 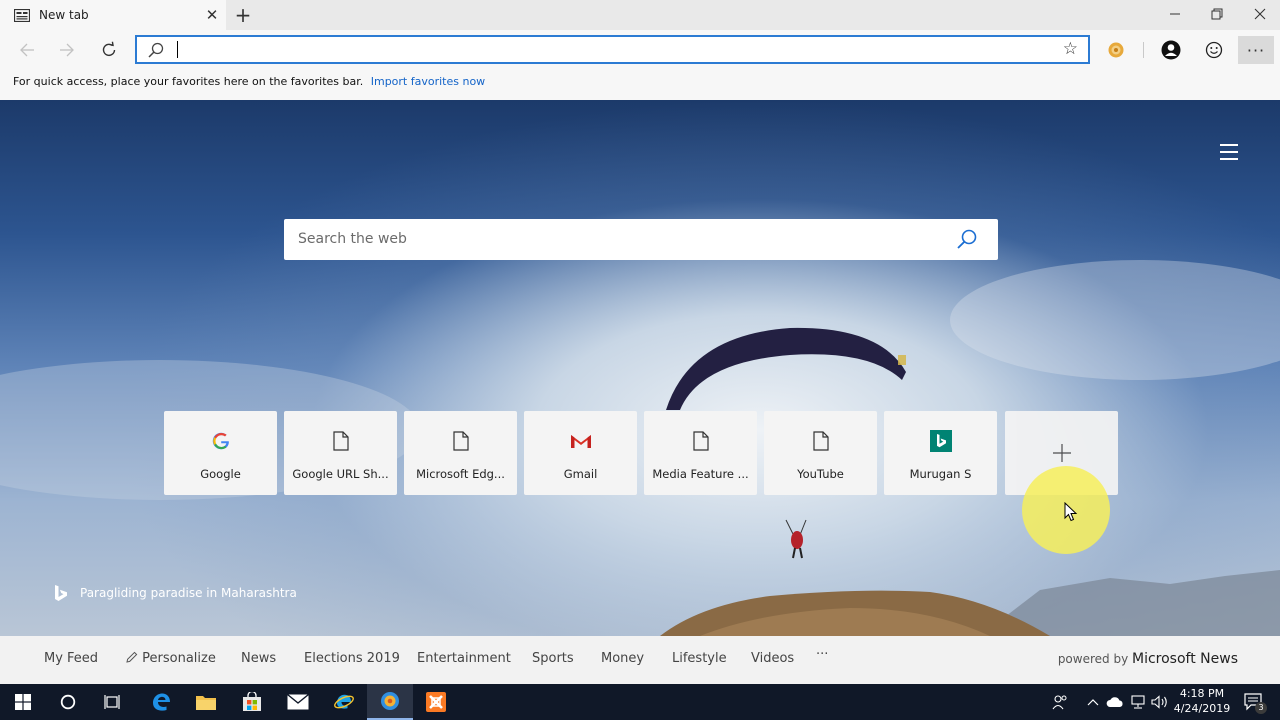 I want to click on feed-more-button: ···, so click(x=822, y=654).